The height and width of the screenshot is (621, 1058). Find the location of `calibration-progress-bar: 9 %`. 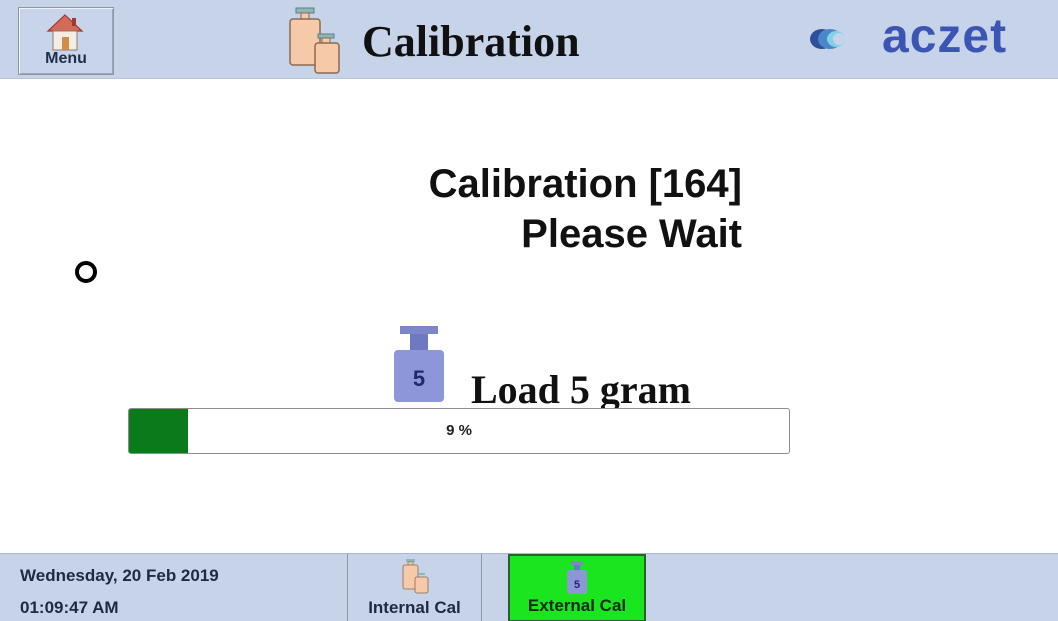

calibration-progress-bar: 9 % is located at coordinates (459, 431).